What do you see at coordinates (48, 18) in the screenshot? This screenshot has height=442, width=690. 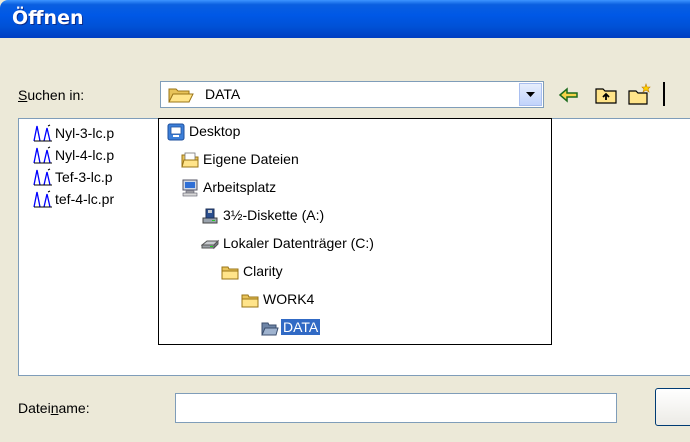 I see `window-title: Öffnen` at bounding box center [48, 18].